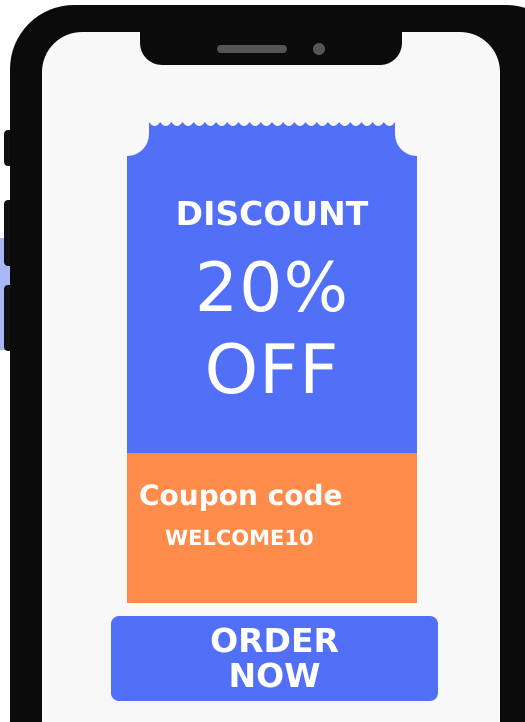 Image resolution: width=525 pixels, height=722 pixels. I want to click on coupon-title: DISCOUNT, so click(272, 213).